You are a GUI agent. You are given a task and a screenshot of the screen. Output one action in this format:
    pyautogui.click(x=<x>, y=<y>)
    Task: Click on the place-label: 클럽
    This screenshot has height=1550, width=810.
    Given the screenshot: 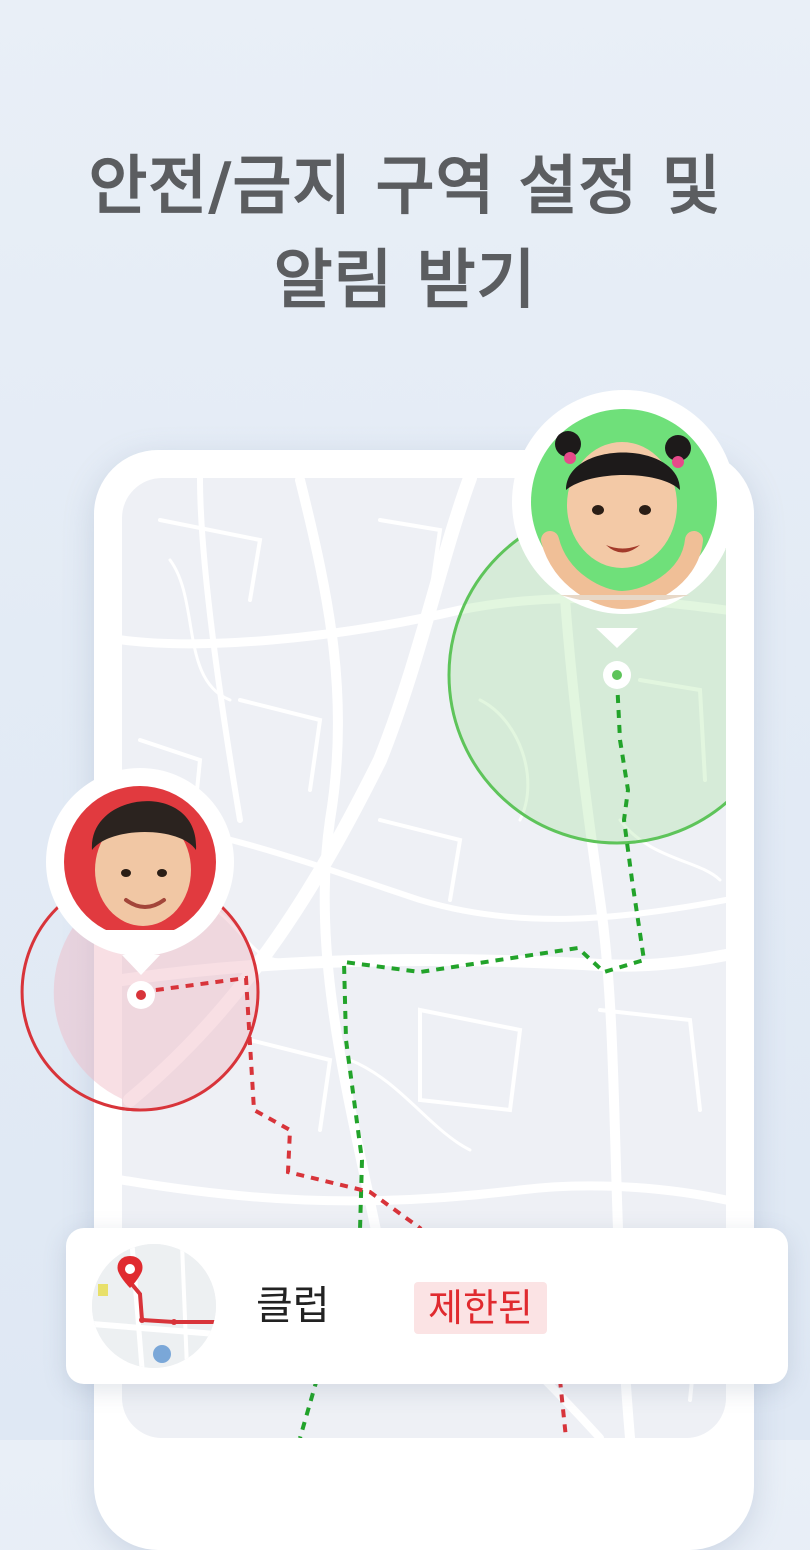 What is the action you would take?
    pyautogui.click(x=293, y=1306)
    